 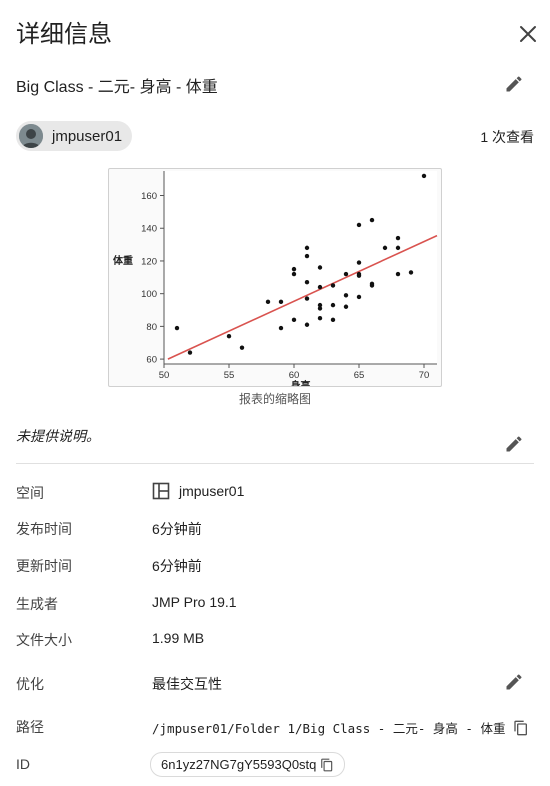 What do you see at coordinates (359, 375) in the screenshot?
I see `x-tick-label: 65` at bounding box center [359, 375].